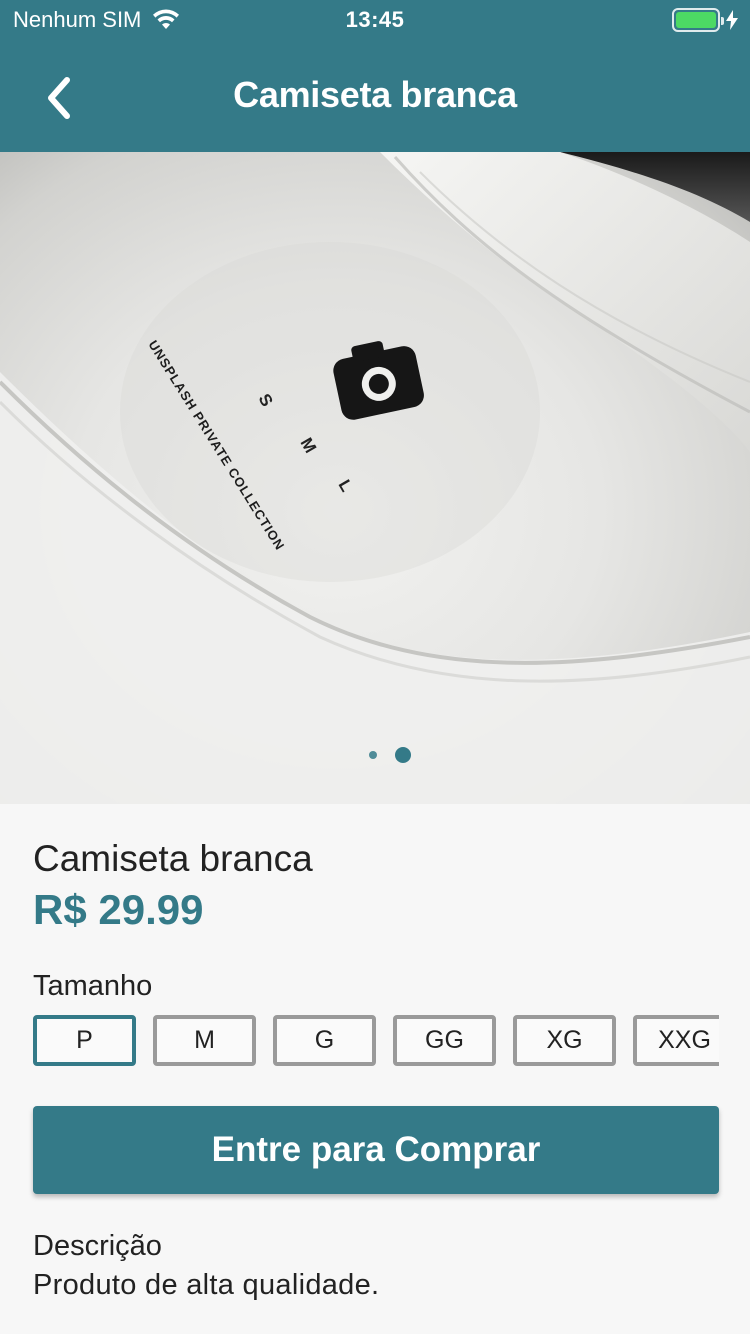  I want to click on description-title: Descrição, so click(97, 1246).